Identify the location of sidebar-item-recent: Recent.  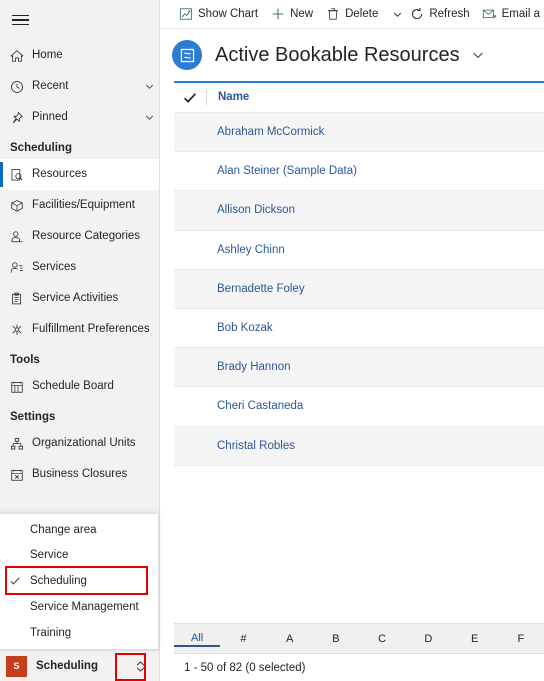
(79, 86).